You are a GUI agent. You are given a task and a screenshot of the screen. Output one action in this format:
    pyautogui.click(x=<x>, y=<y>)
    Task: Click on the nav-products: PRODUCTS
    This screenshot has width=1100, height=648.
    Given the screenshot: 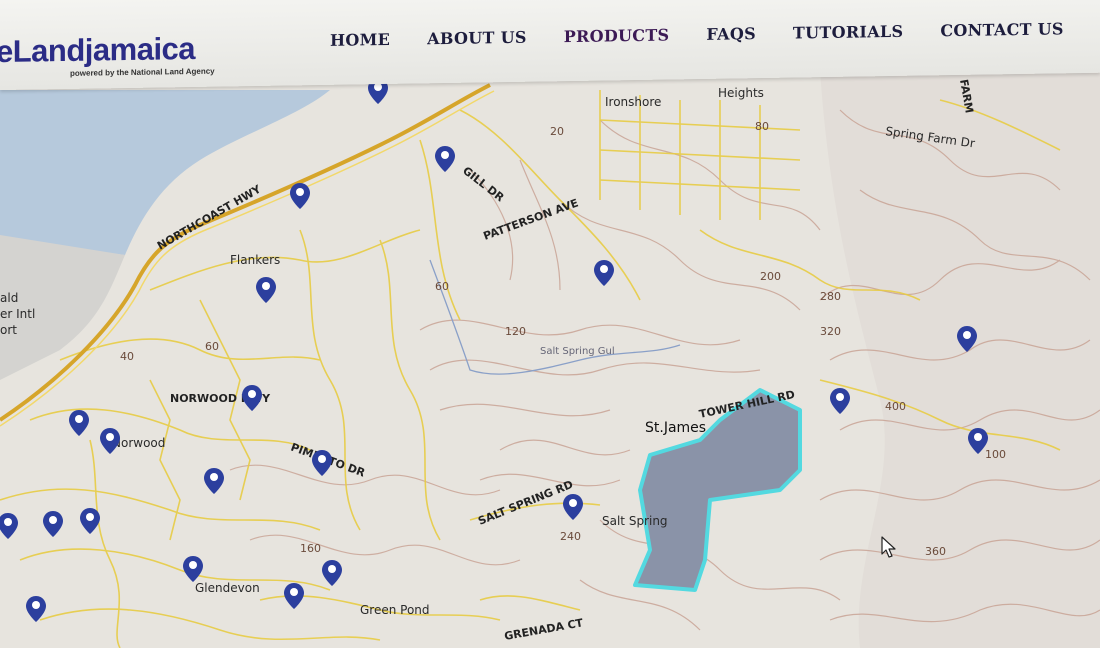 What is the action you would take?
    pyautogui.click(x=617, y=35)
    